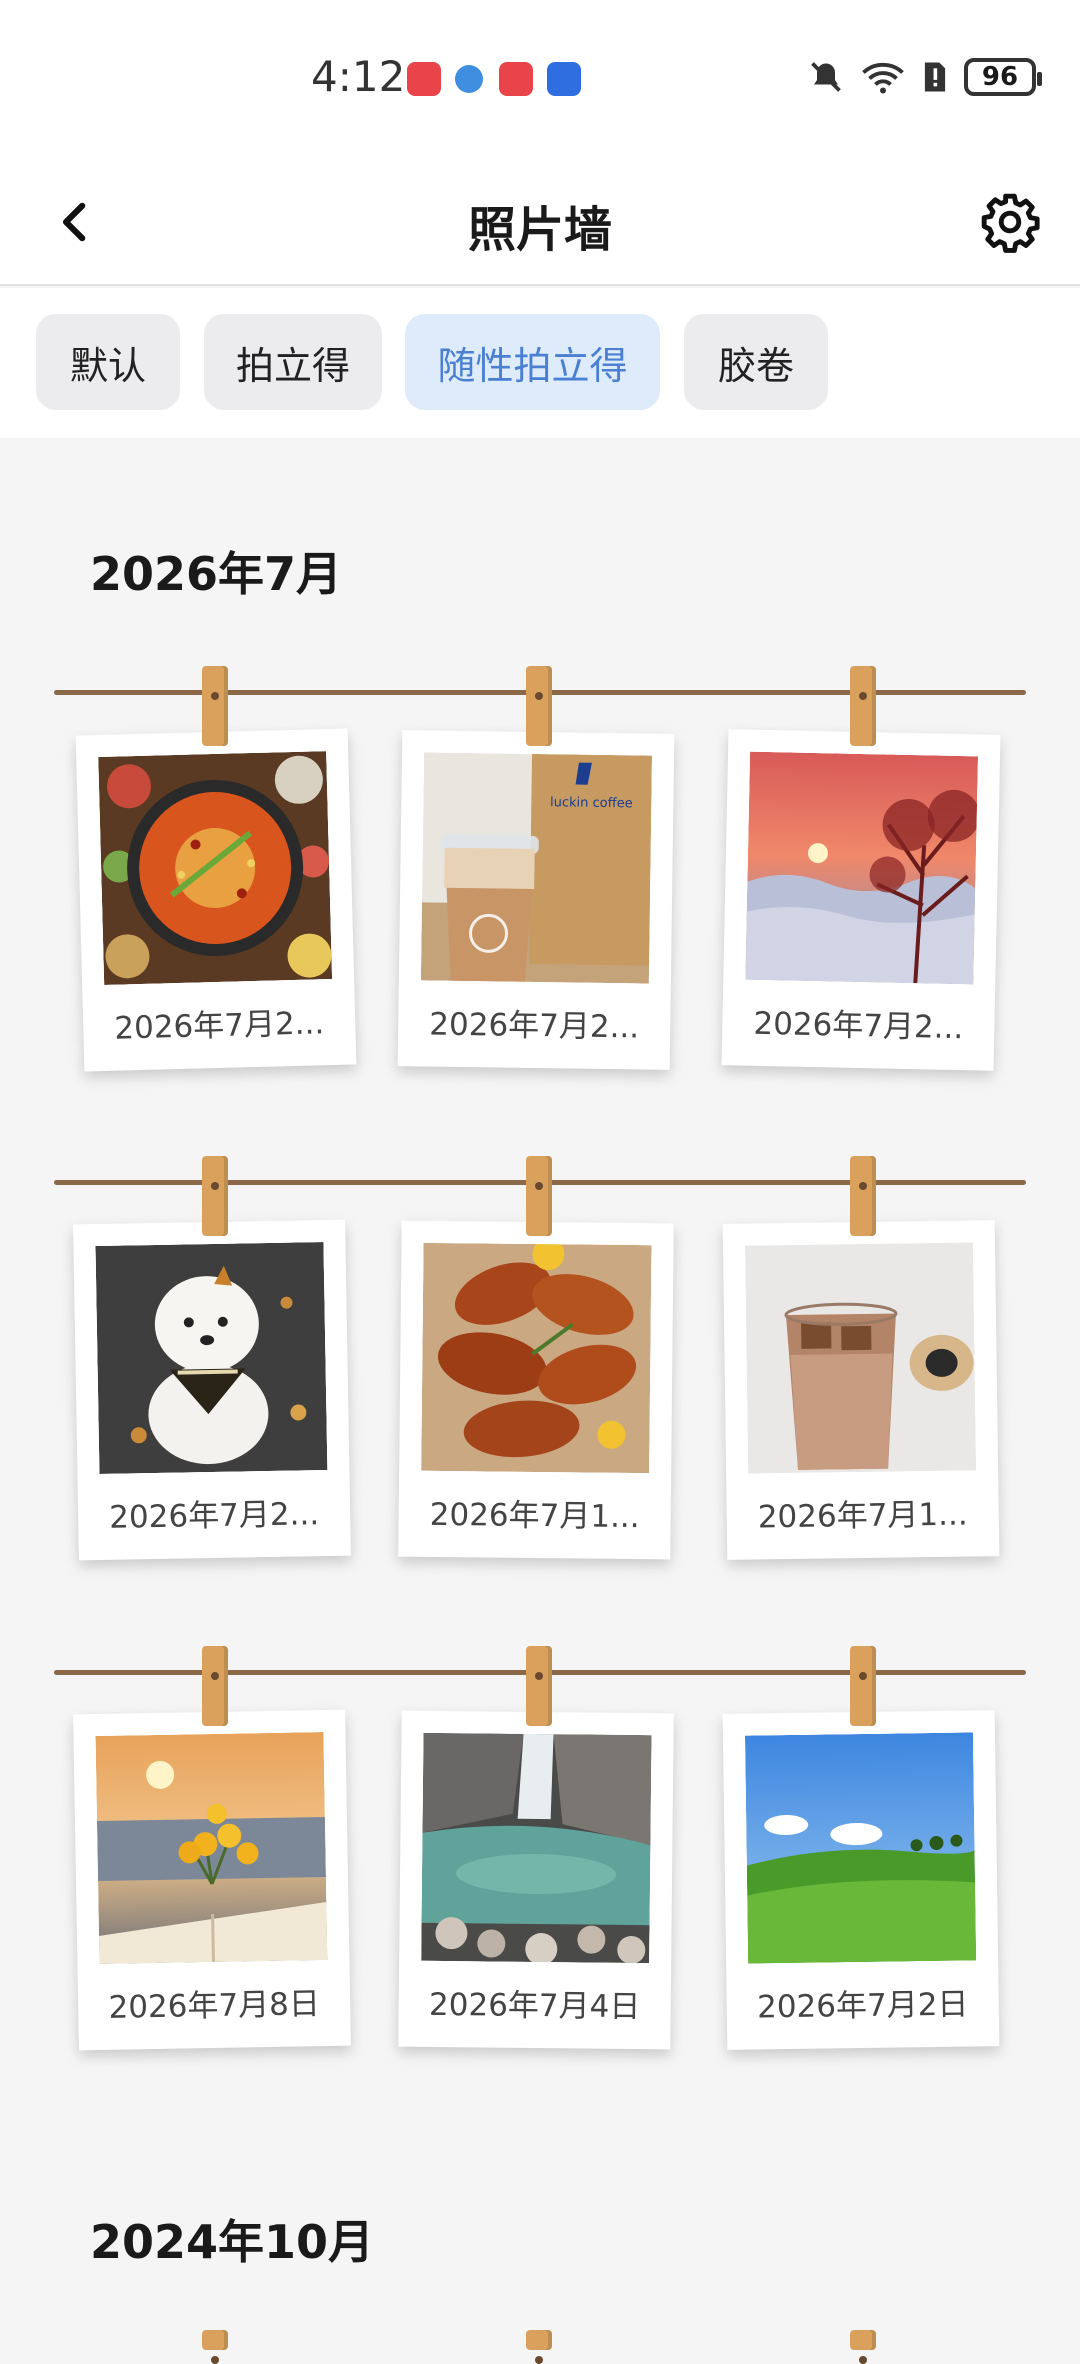 The width and height of the screenshot is (1080, 2364). Describe the element at coordinates (358, 76) in the screenshot. I see `status-time: 4:12` at that location.